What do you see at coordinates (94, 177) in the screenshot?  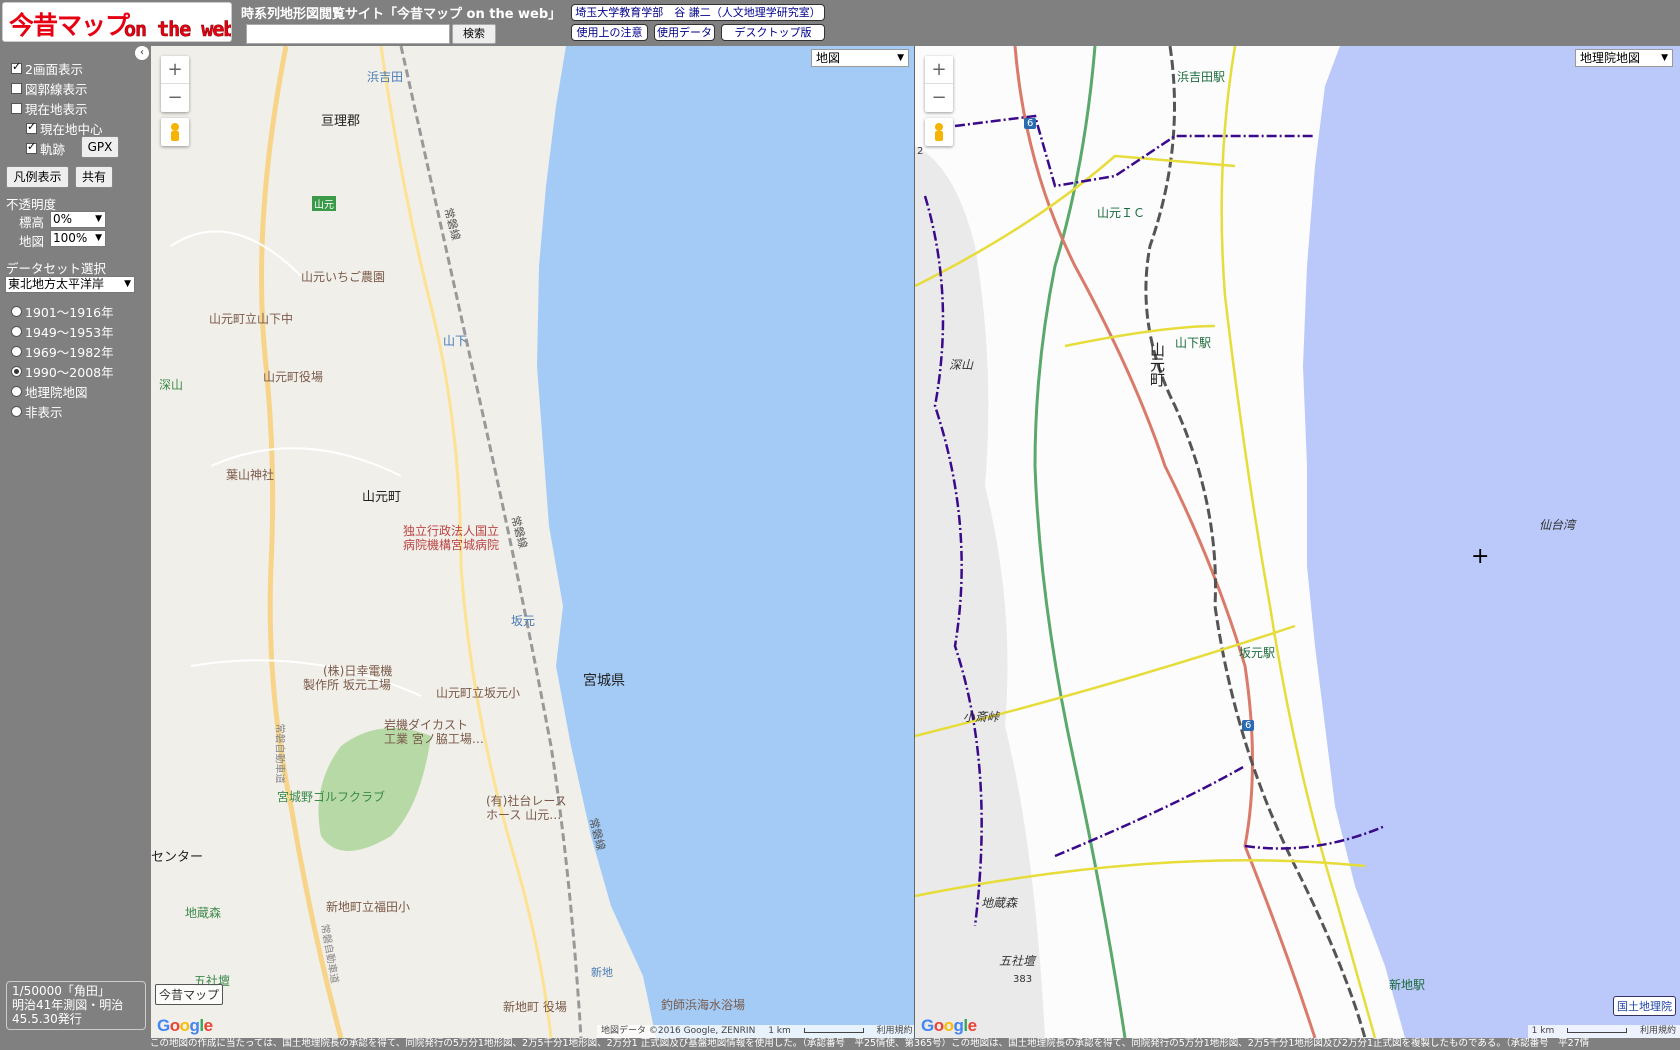 I see `share-button: 共有` at bounding box center [94, 177].